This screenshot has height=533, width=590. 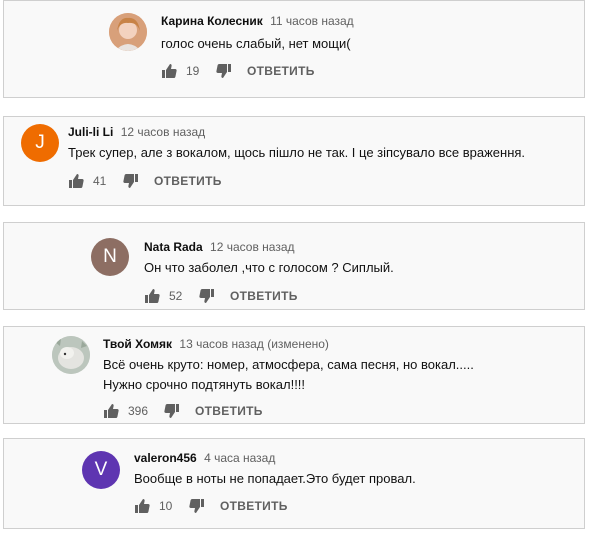 I want to click on like-count: 41, so click(x=100, y=181).